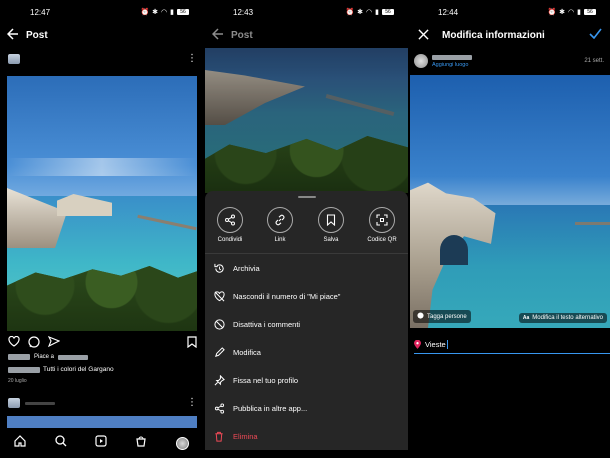 Image resolution: width=610 pixels, height=458 pixels. What do you see at coordinates (219, 436) in the screenshot?
I see `trash-icon` at bounding box center [219, 436].